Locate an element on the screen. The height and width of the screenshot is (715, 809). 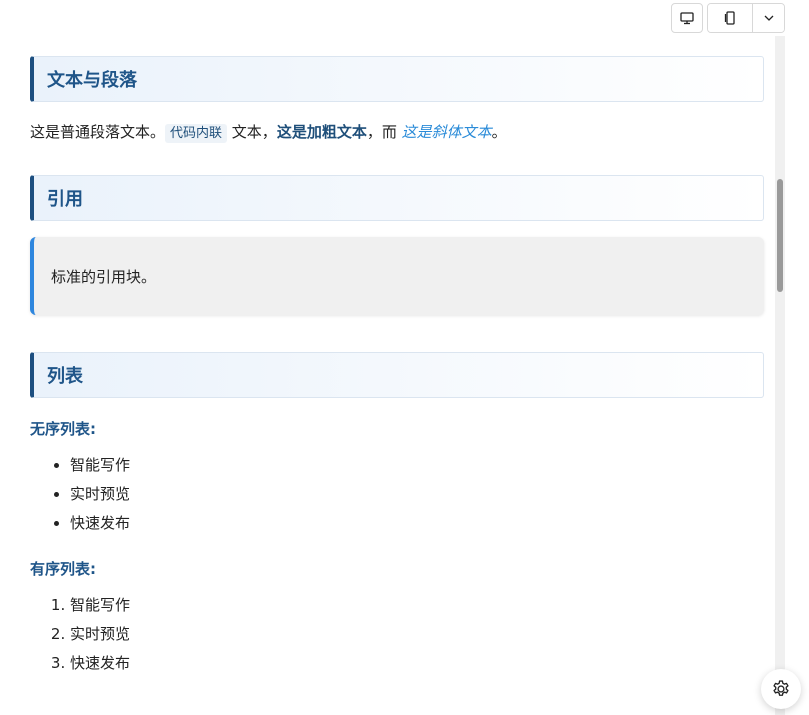
mobile-view-group is located at coordinates (746, 18).